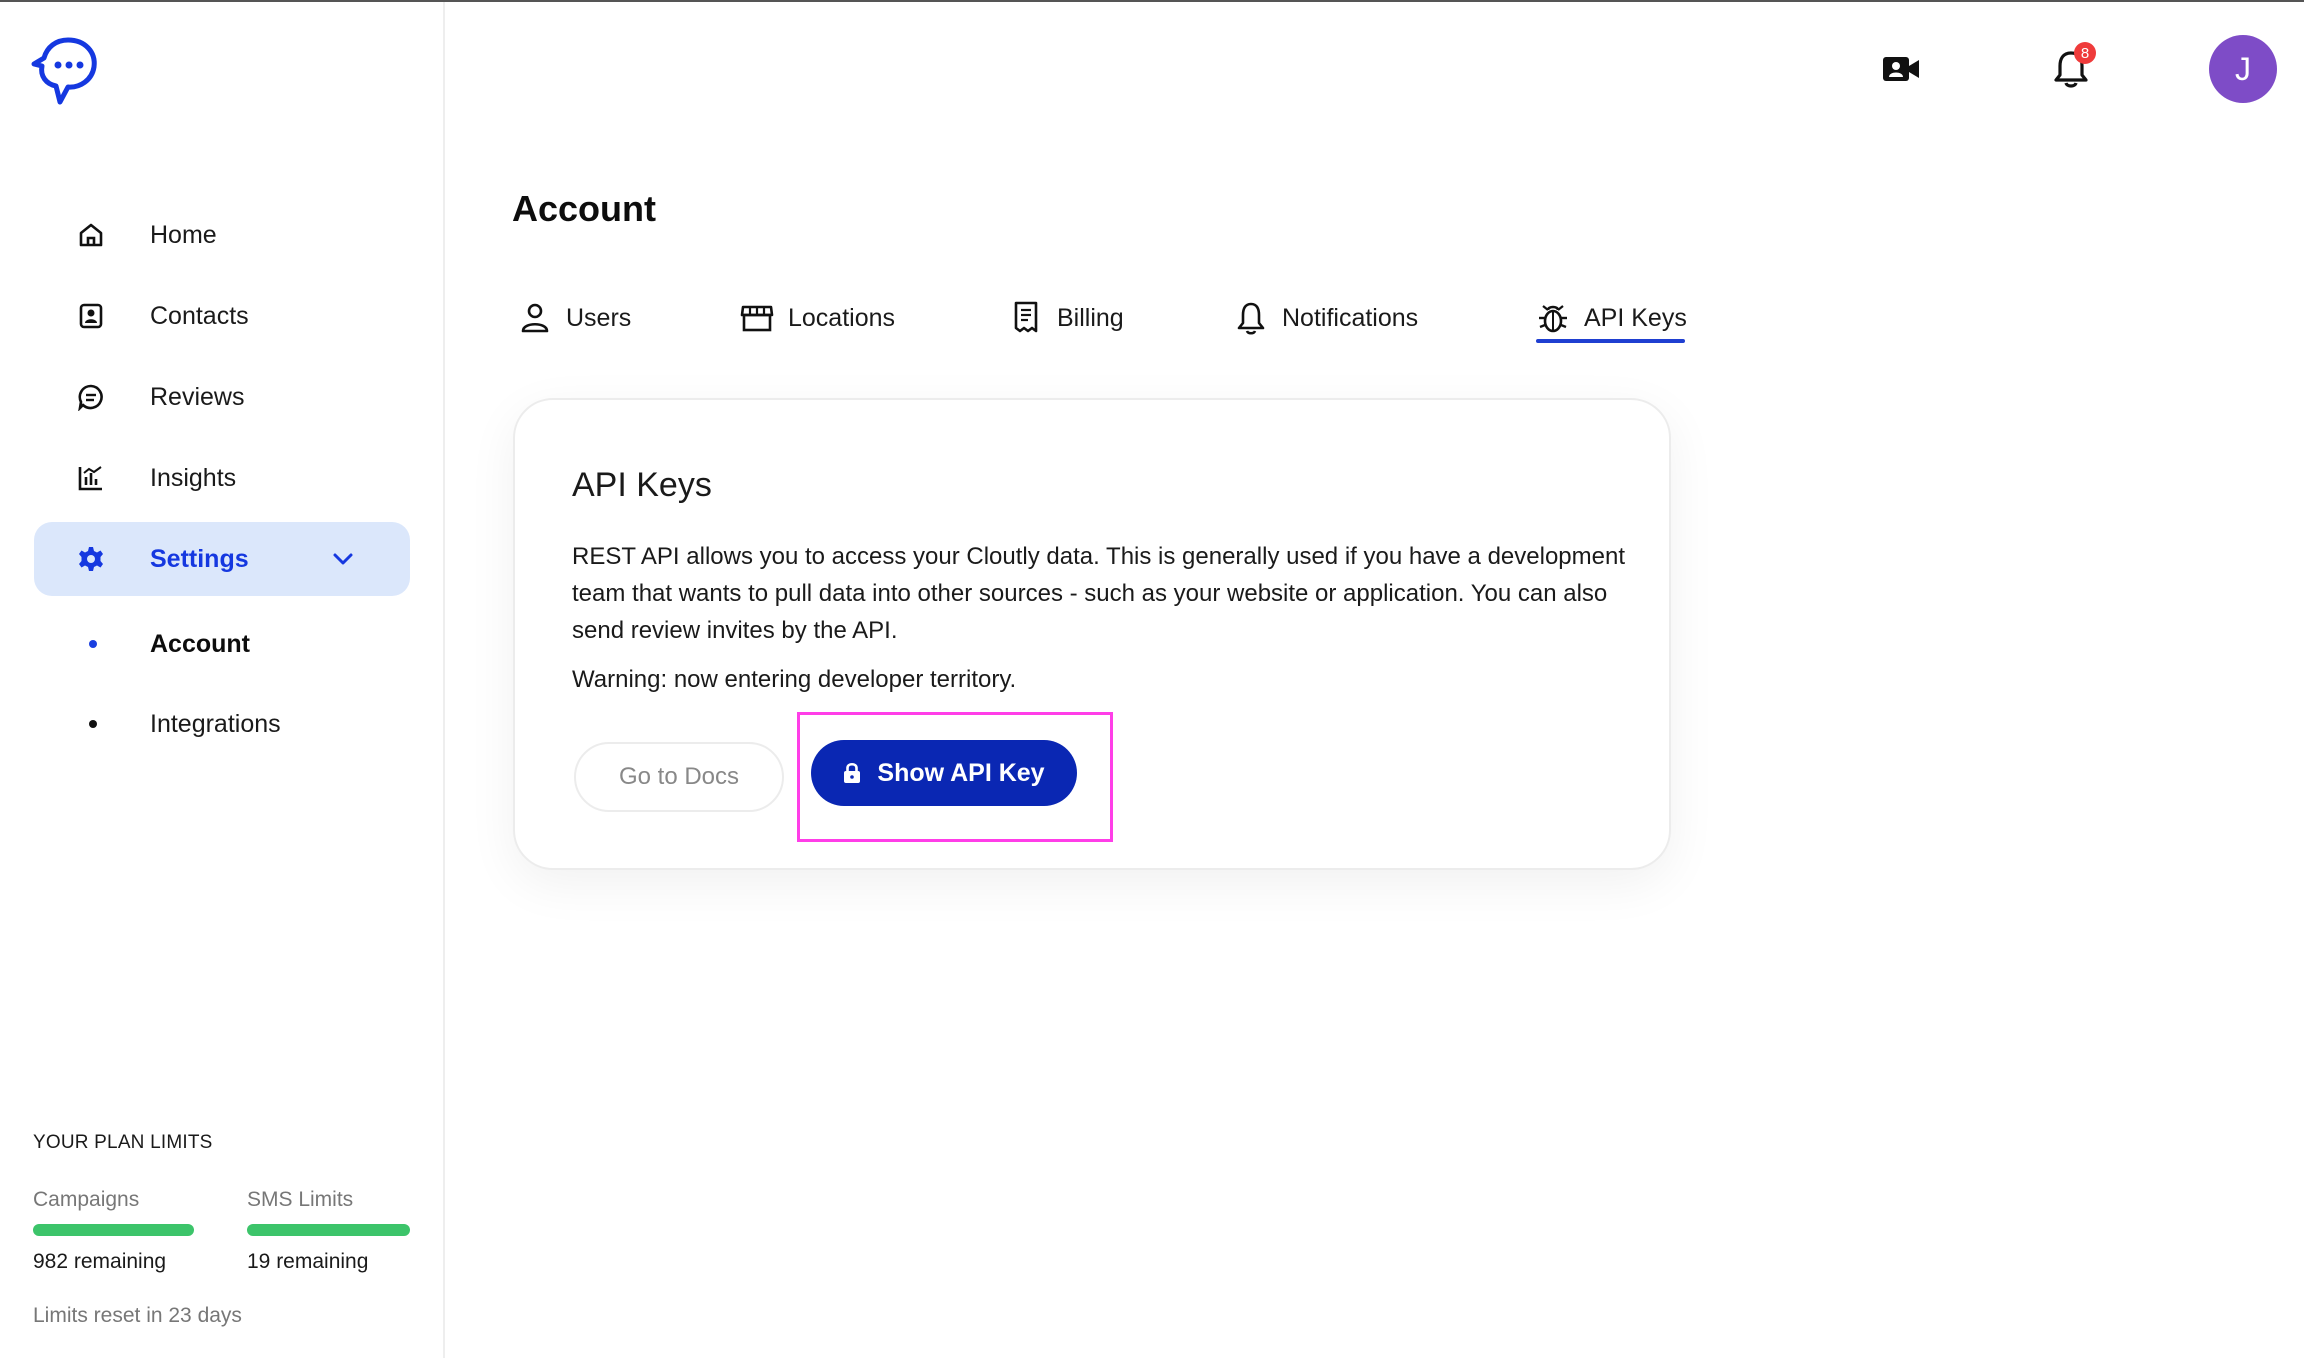 The height and width of the screenshot is (1358, 2304). What do you see at coordinates (961, 772) in the screenshot?
I see `show-api-key-label: Show API Key` at bounding box center [961, 772].